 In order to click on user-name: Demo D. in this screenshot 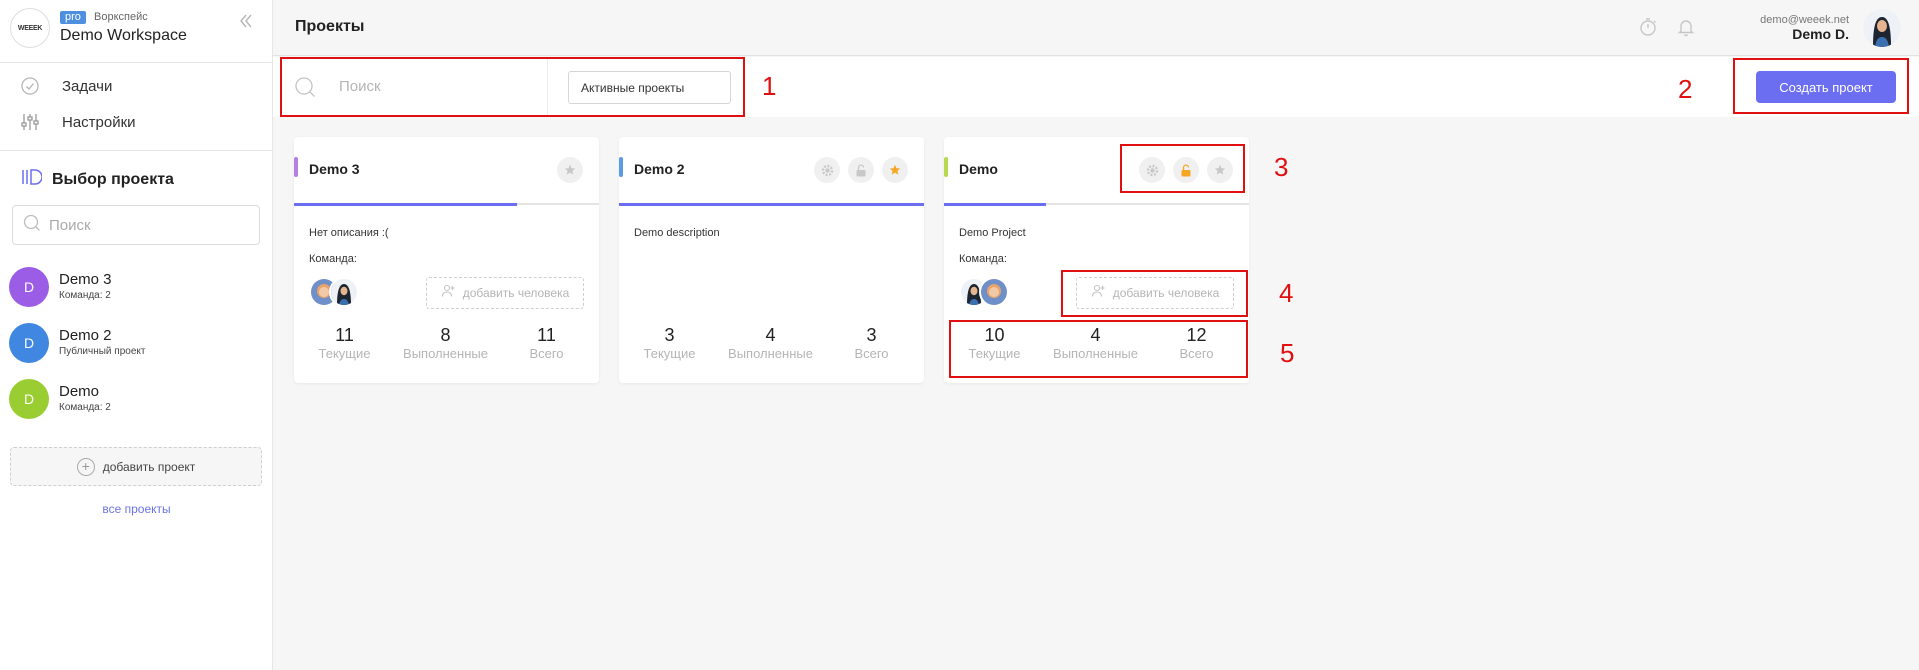, I will do `click(1820, 34)`.